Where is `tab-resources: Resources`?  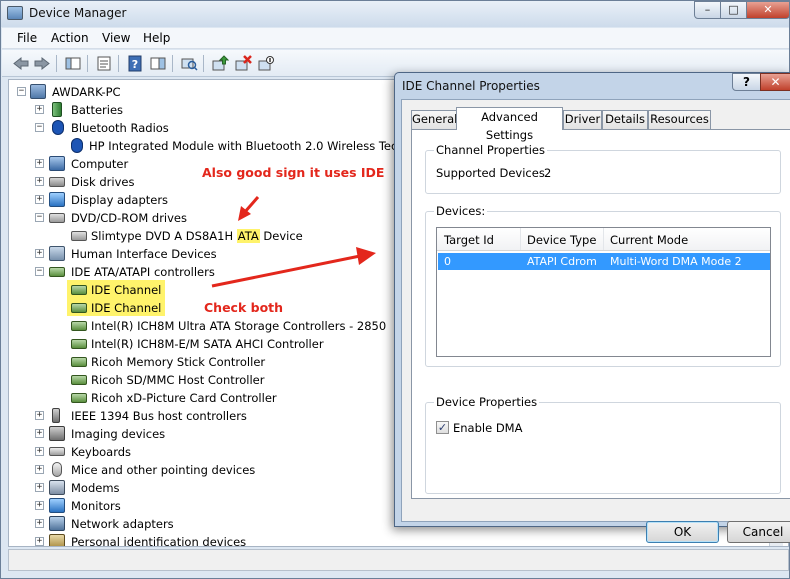
tab-resources: Resources is located at coordinates (679, 119).